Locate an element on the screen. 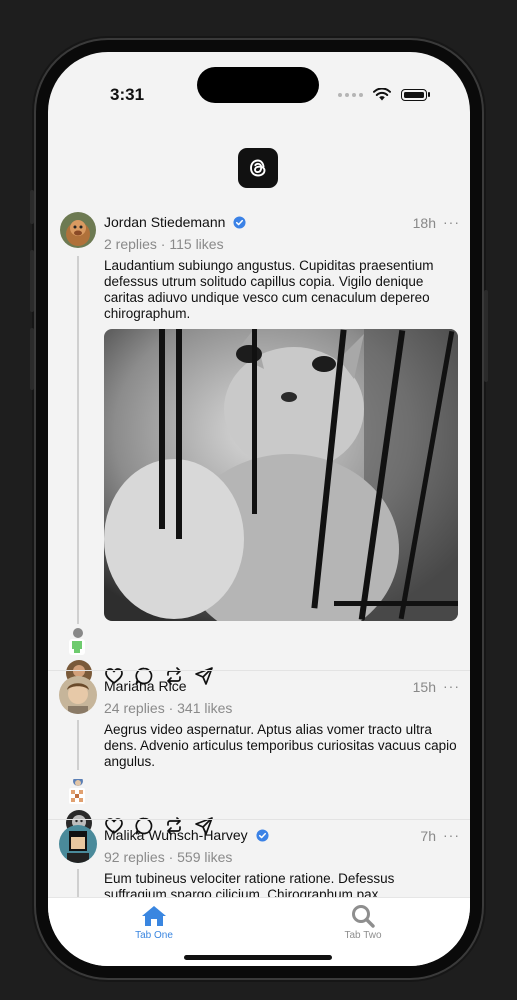 The height and width of the screenshot is (1000, 517). search-icon is located at coordinates (363, 916).